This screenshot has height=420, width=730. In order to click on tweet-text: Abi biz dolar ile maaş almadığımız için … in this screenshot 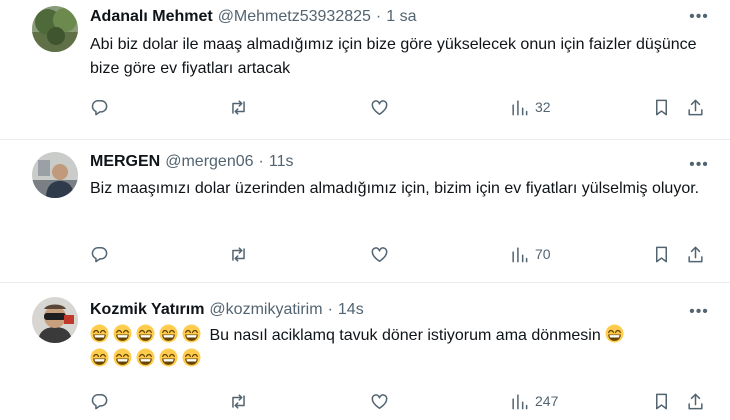, I will do `click(393, 56)`.